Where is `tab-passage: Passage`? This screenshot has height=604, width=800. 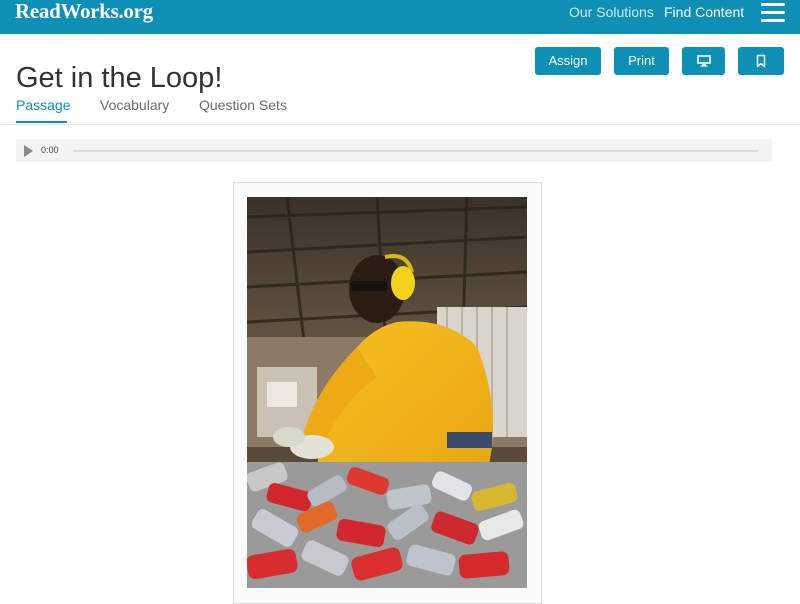 tab-passage: Passage is located at coordinates (43, 105).